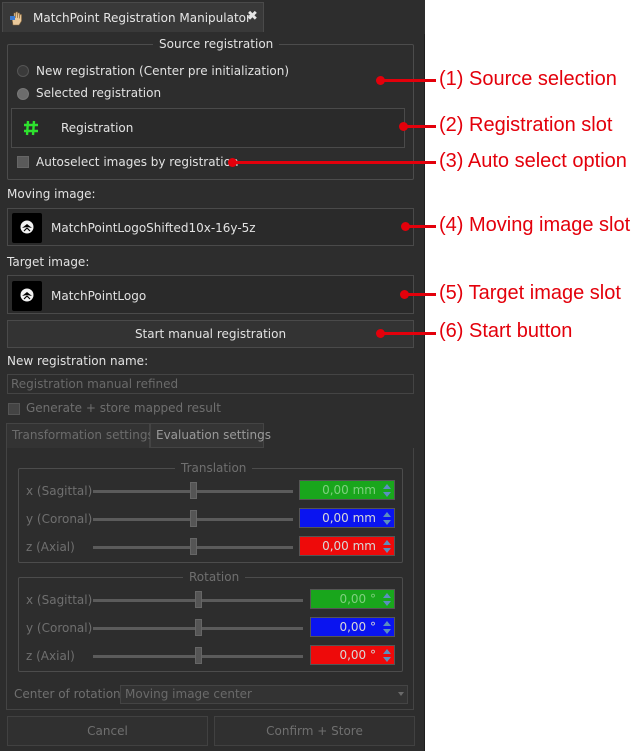 The height and width of the screenshot is (751, 642). Describe the element at coordinates (69, 694) in the screenshot. I see `center-of-rotation-label: Center of rotation:` at that location.